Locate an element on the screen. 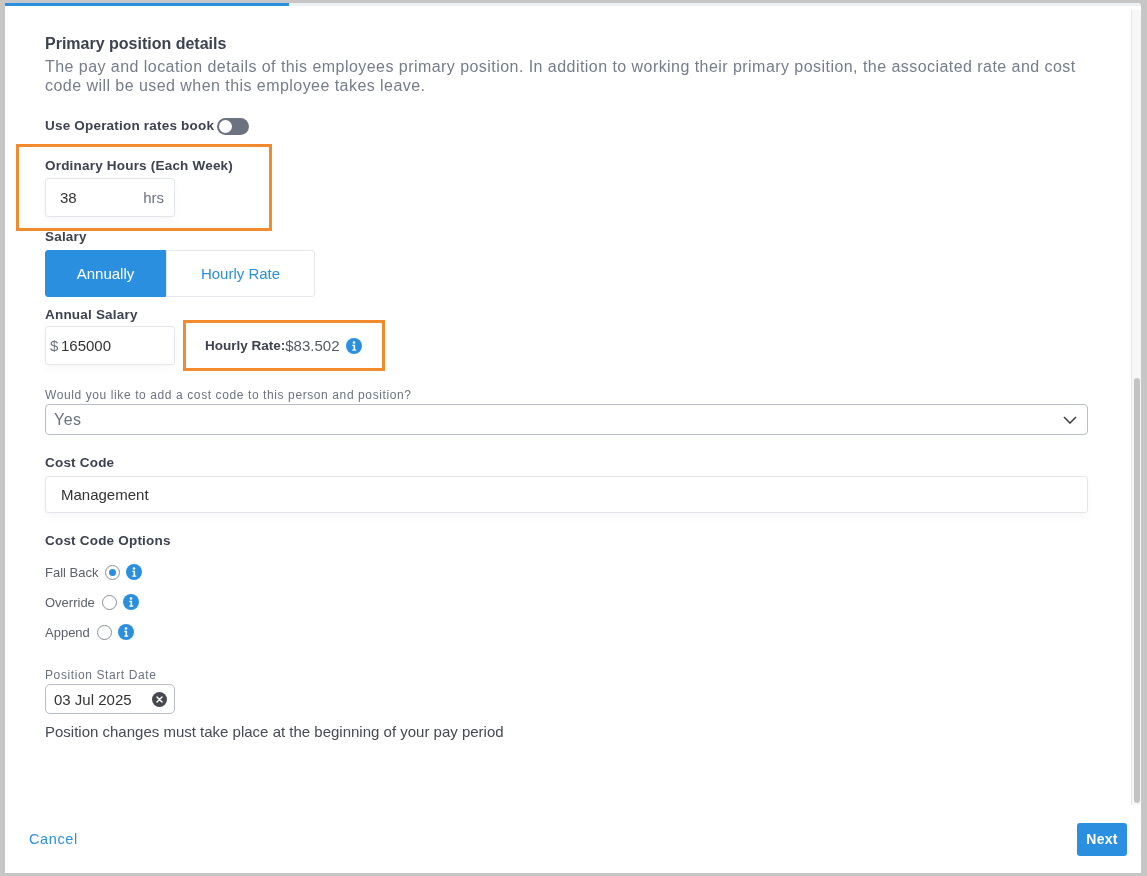 Image resolution: width=1147 pixels, height=876 pixels. rate-value: $83.502 is located at coordinates (312, 345).